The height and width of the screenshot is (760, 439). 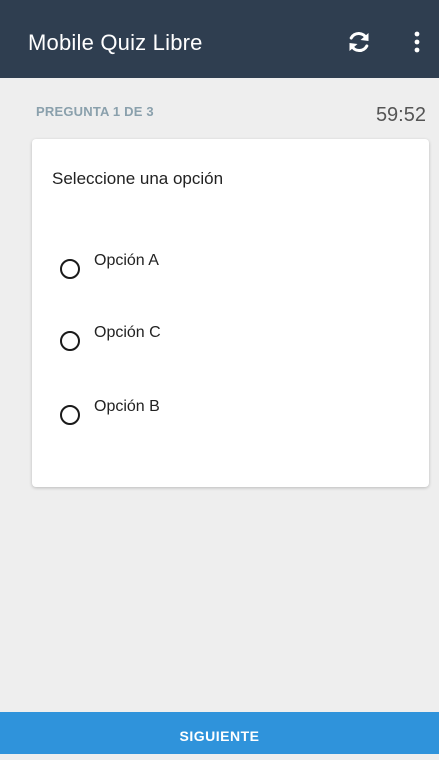 I want to click on more-vert-icon, so click(x=417, y=42).